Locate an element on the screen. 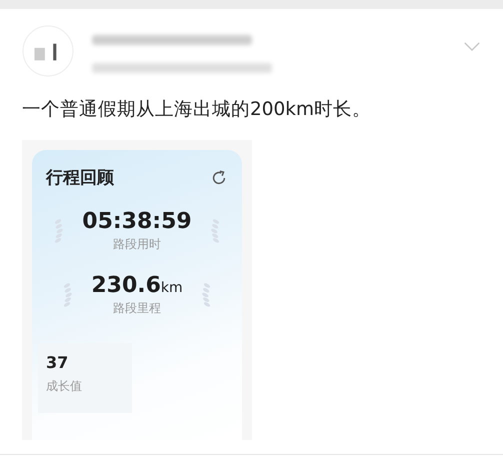 The height and width of the screenshot is (461, 503). stat-label: 路段用时 is located at coordinates (136, 244).